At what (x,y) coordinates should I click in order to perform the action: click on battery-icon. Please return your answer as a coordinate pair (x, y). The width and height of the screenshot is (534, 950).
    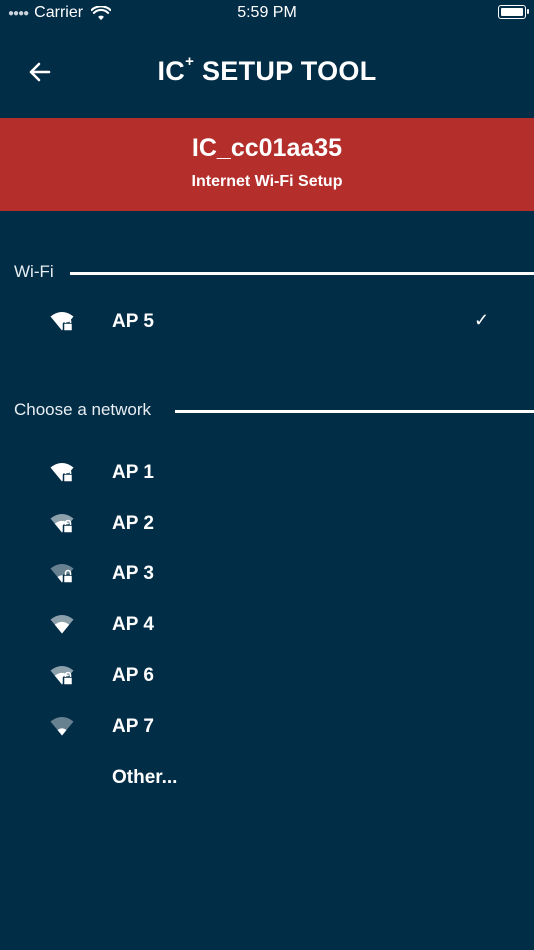
    Looking at the image, I should click on (513, 12).